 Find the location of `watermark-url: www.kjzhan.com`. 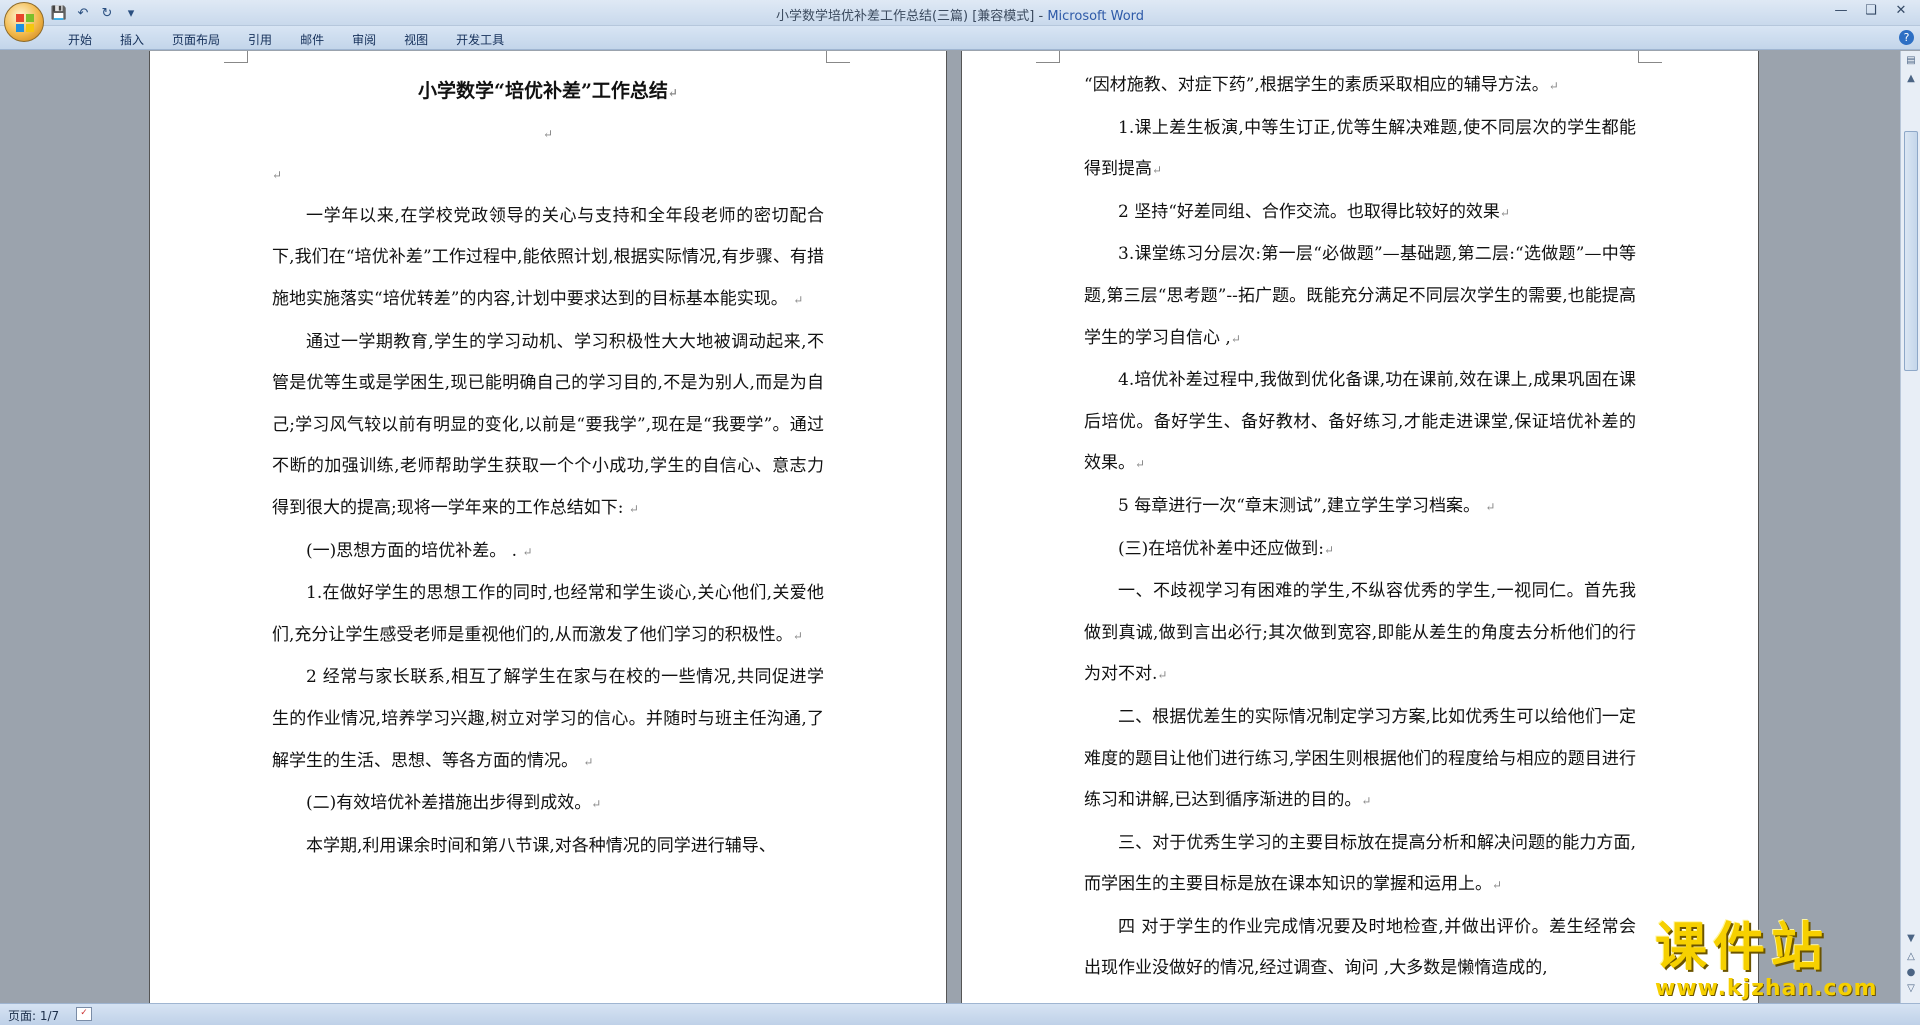

watermark-url: www.kjzhan.com is located at coordinates (1766, 988).